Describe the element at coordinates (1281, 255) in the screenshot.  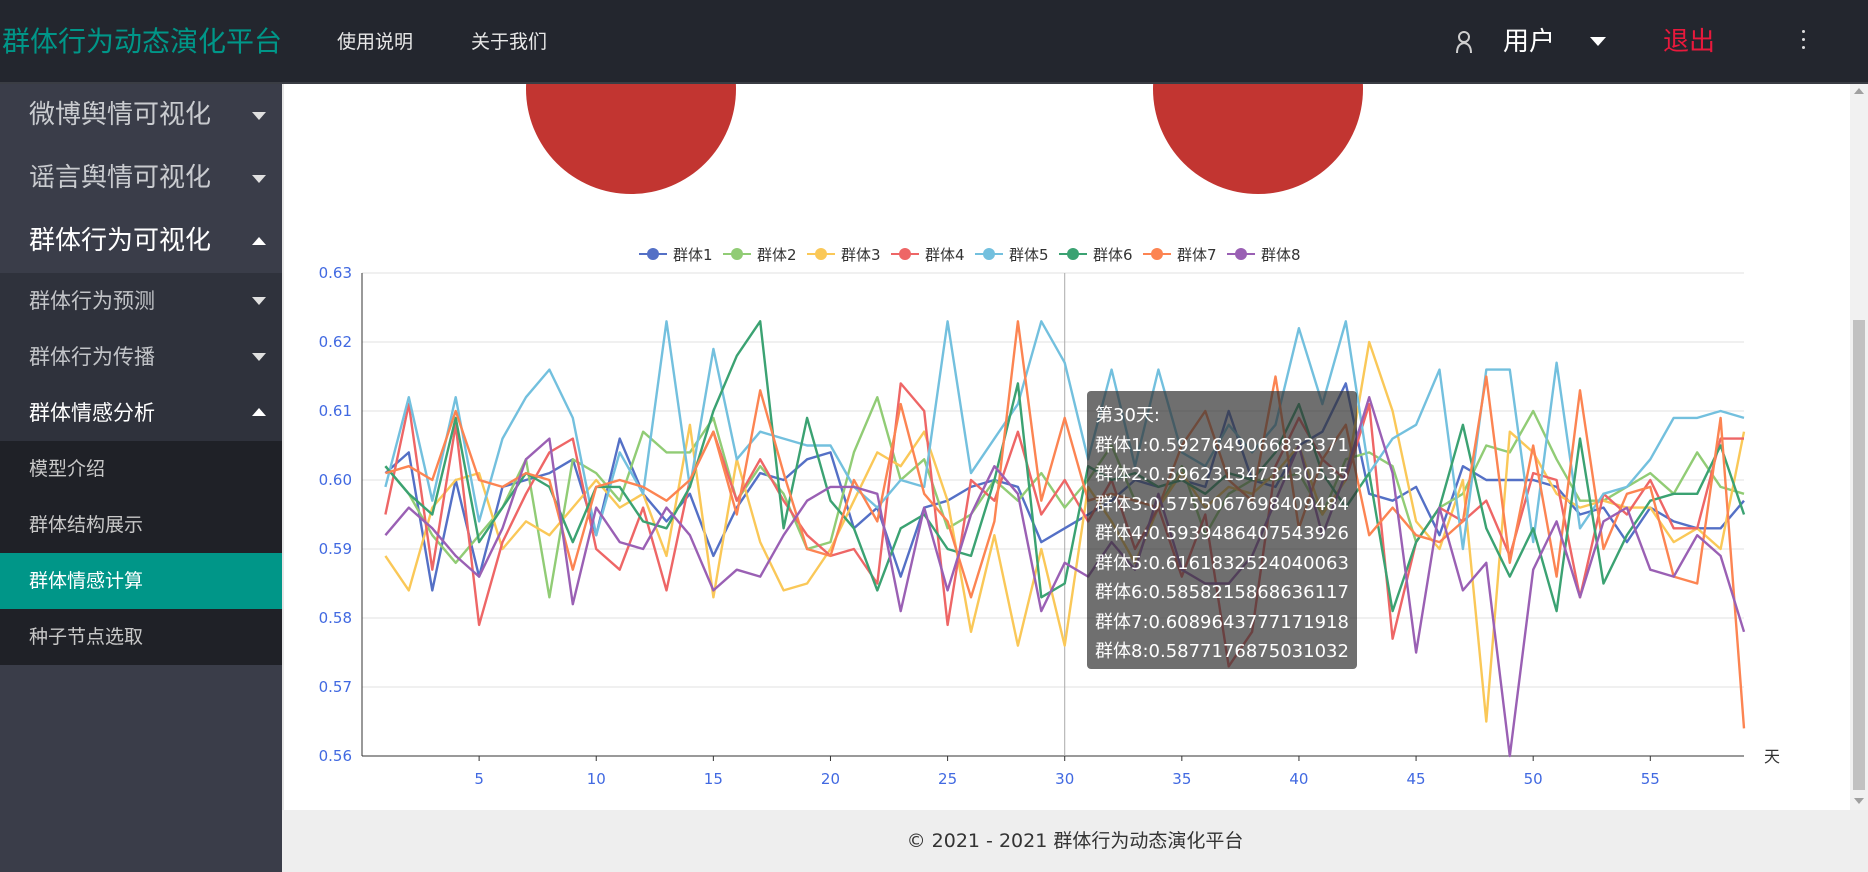
I see `legend-label: 群体8` at that location.